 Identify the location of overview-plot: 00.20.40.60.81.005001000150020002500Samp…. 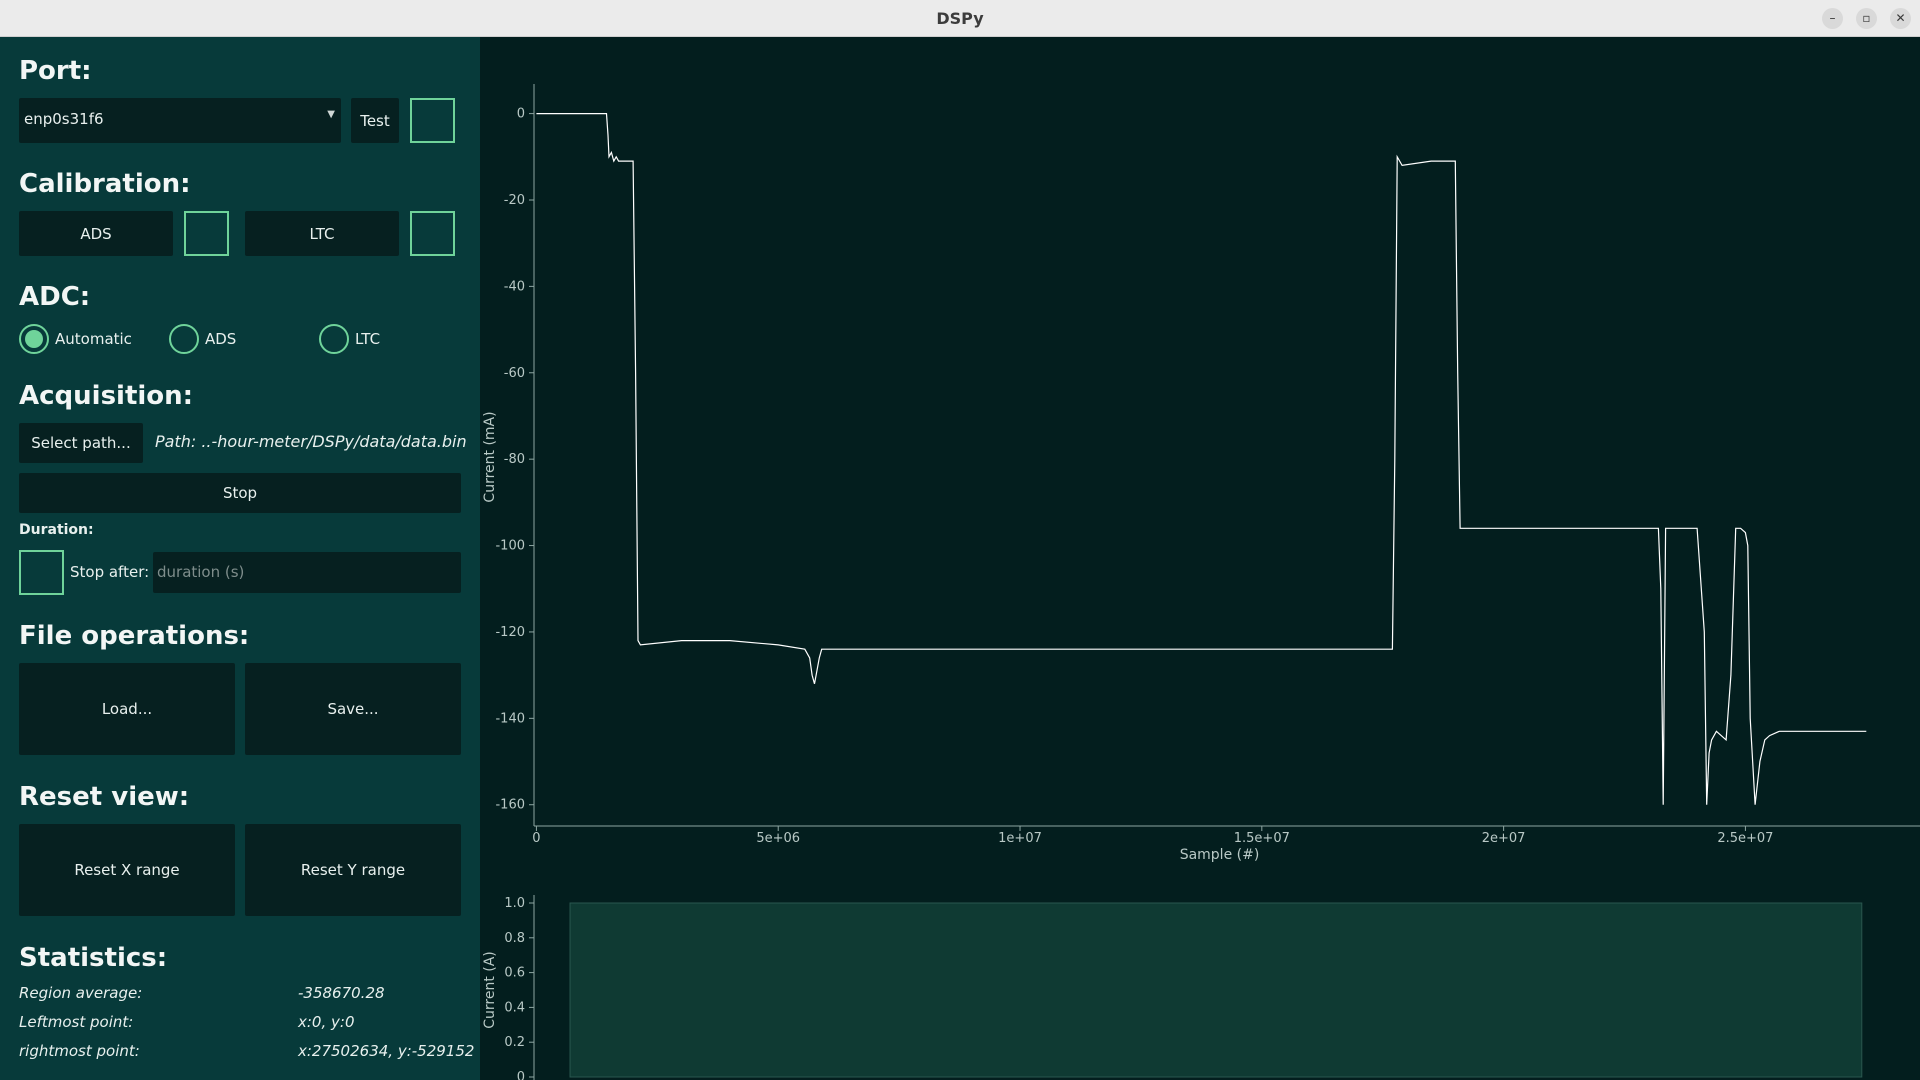
(1200, 973).